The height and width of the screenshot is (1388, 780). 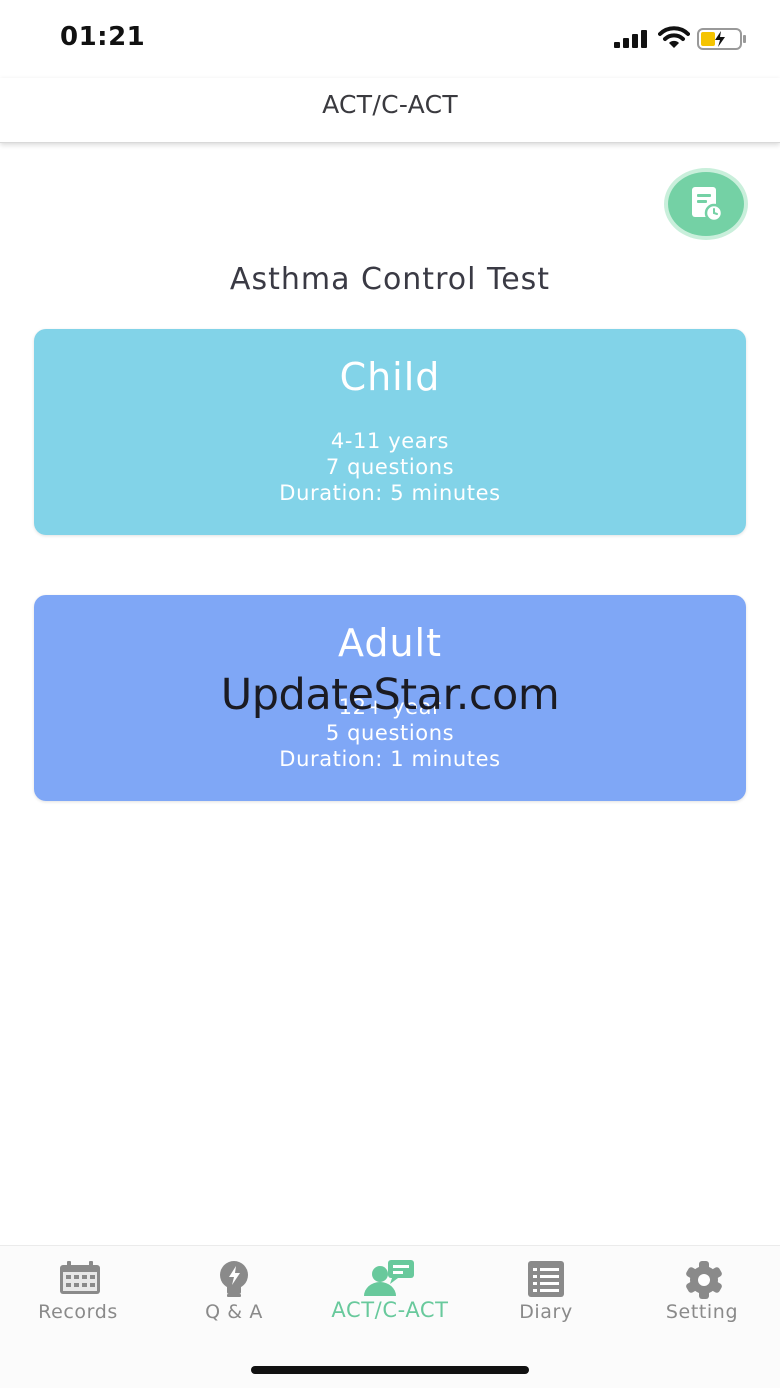 I want to click on gear-icon, so click(x=704, y=1280).